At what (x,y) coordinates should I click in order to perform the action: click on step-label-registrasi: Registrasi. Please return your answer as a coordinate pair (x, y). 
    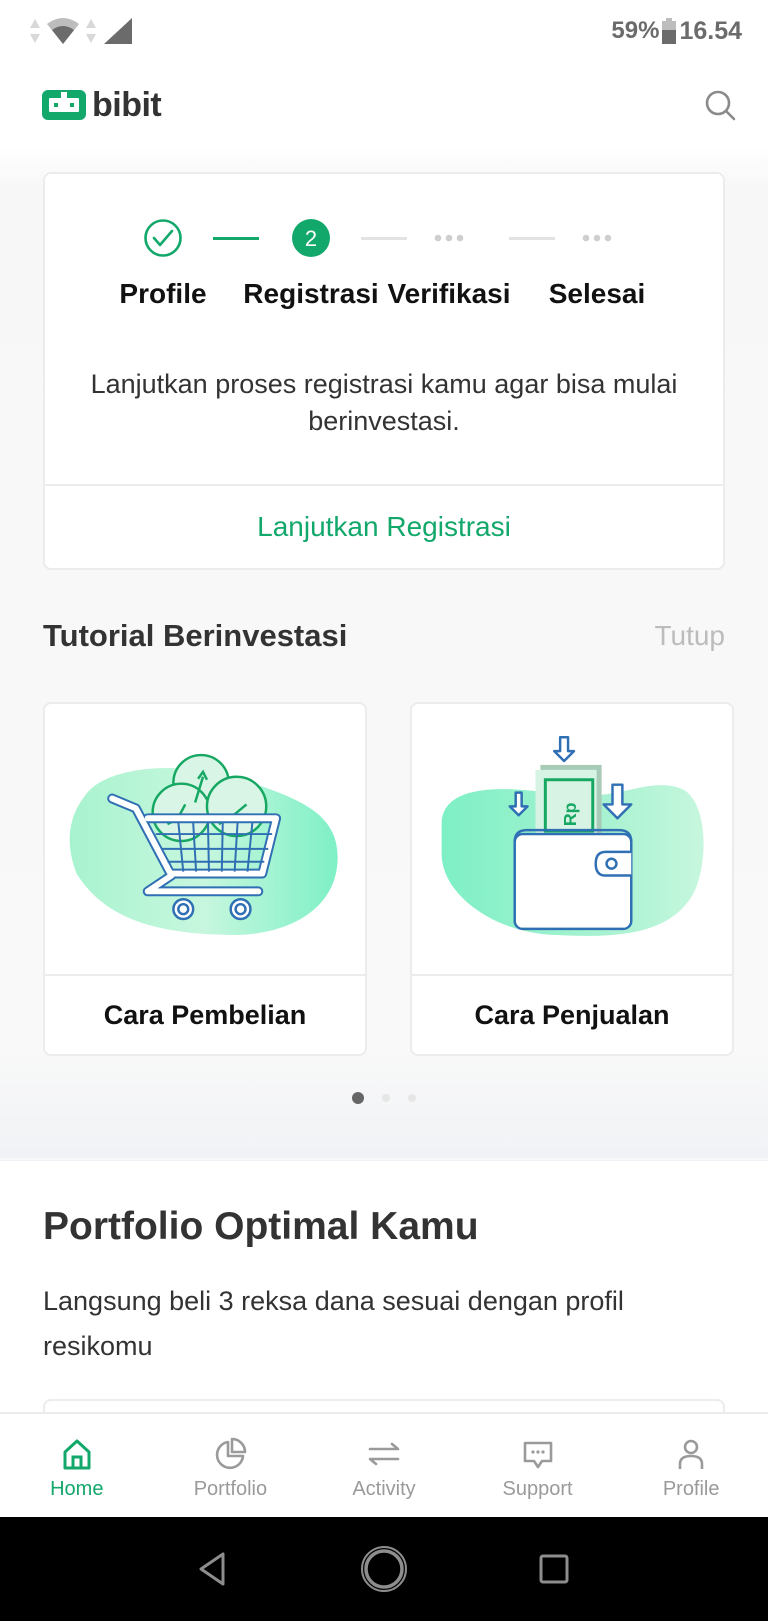
    Looking at the image, I should click on (311, 293).